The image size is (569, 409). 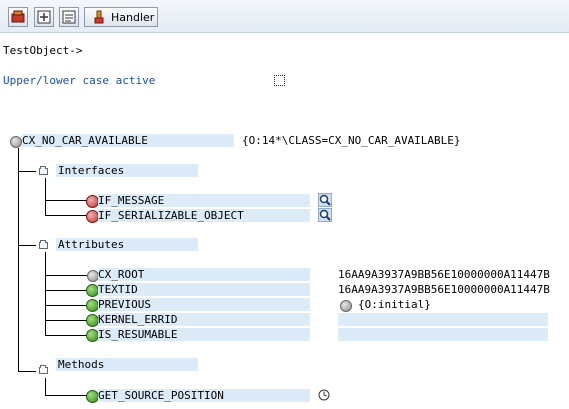 I want to click on add-icon, so click(x=44, y=17).